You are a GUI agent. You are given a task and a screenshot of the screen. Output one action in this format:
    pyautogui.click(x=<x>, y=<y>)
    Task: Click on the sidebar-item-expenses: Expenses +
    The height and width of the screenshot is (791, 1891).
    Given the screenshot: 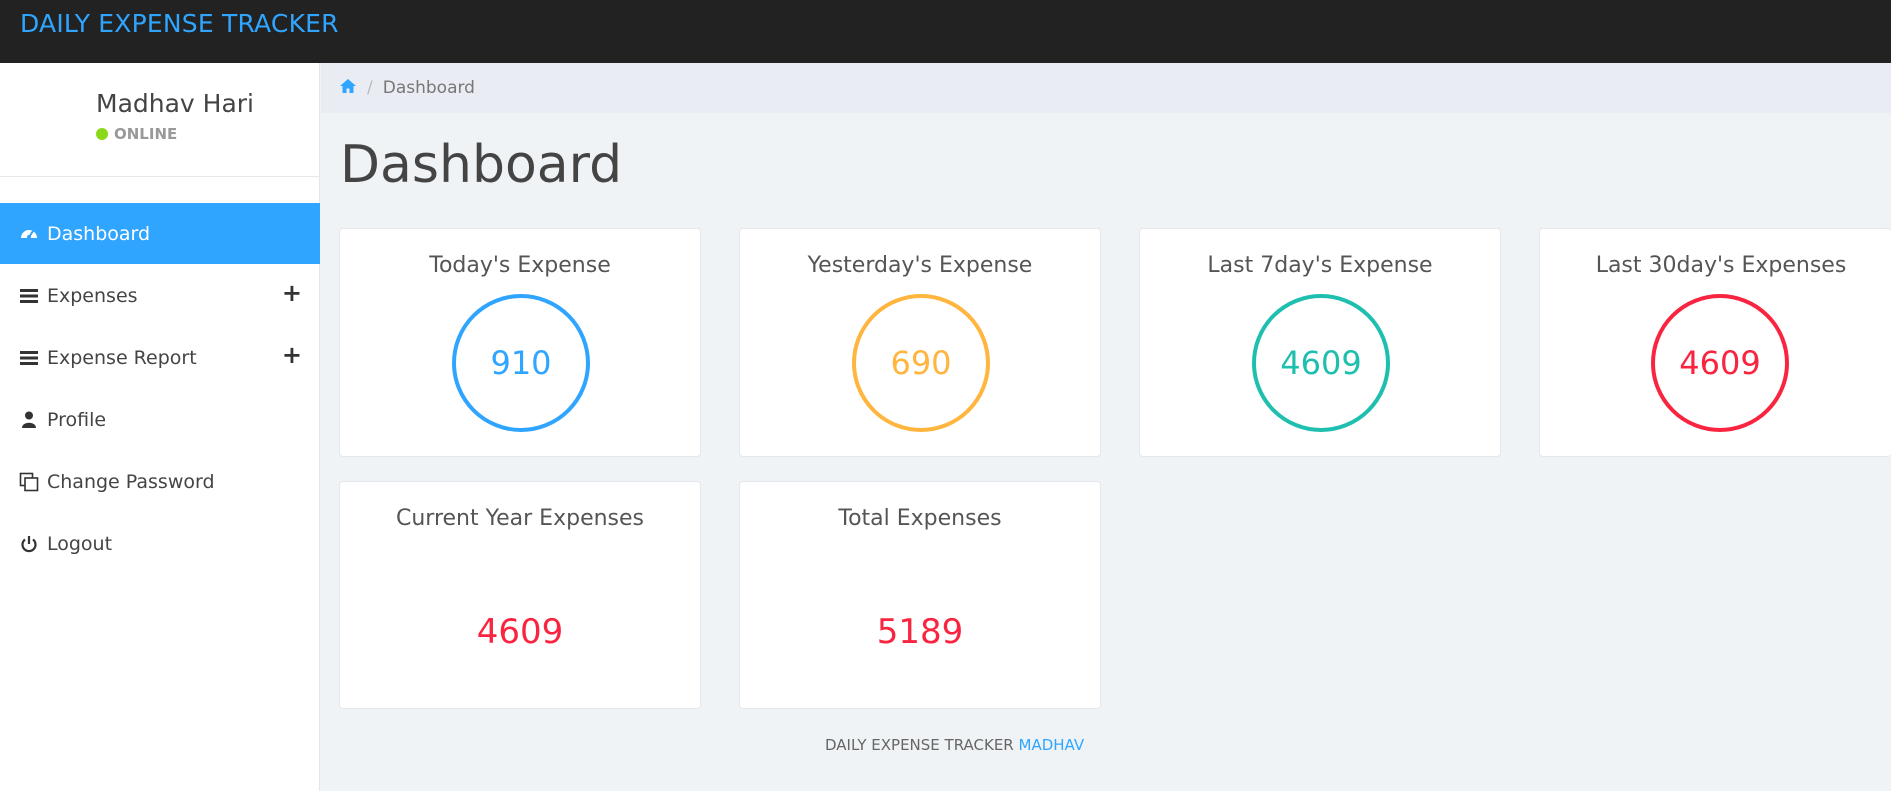 What is the action you would take?
    pyautogui.click(x=160, y=295)
    